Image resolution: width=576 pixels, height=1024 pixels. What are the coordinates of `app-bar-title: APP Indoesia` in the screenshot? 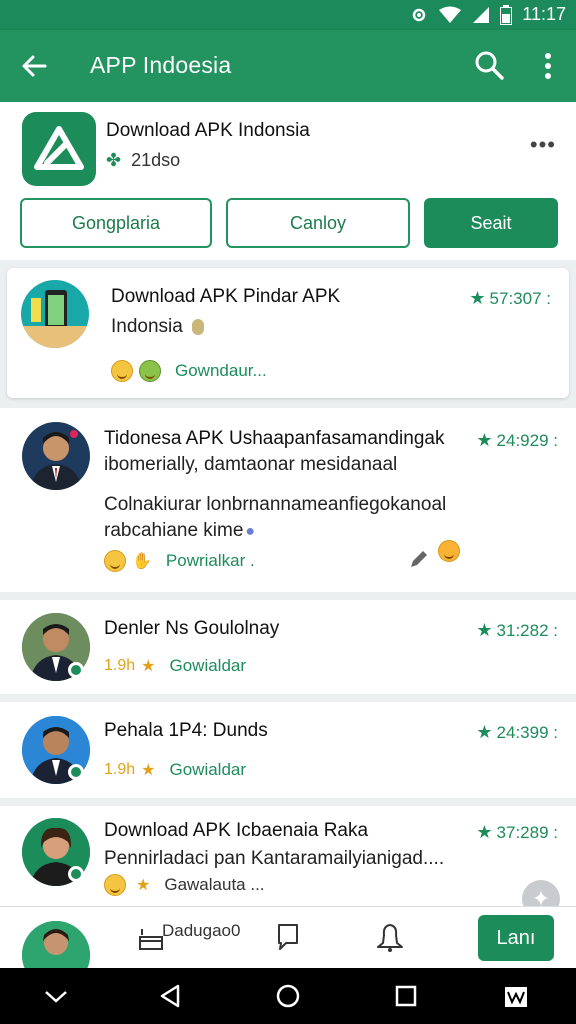 It's located at (161, 65).